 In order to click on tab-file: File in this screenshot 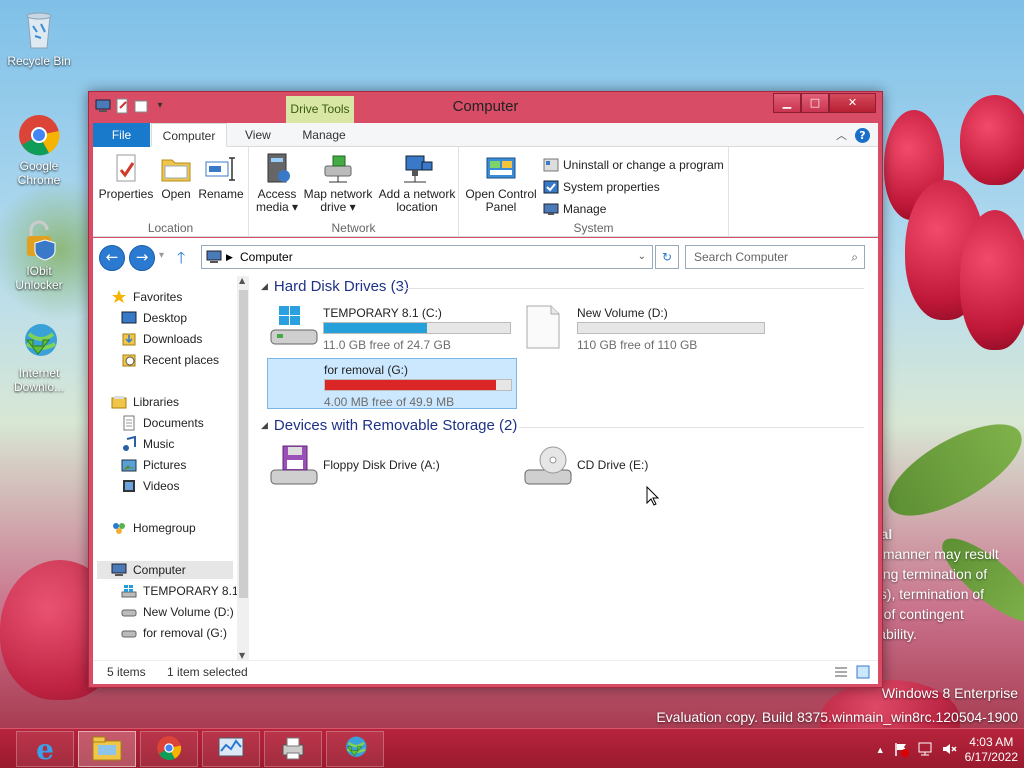, I will do `click(121, 135)`.